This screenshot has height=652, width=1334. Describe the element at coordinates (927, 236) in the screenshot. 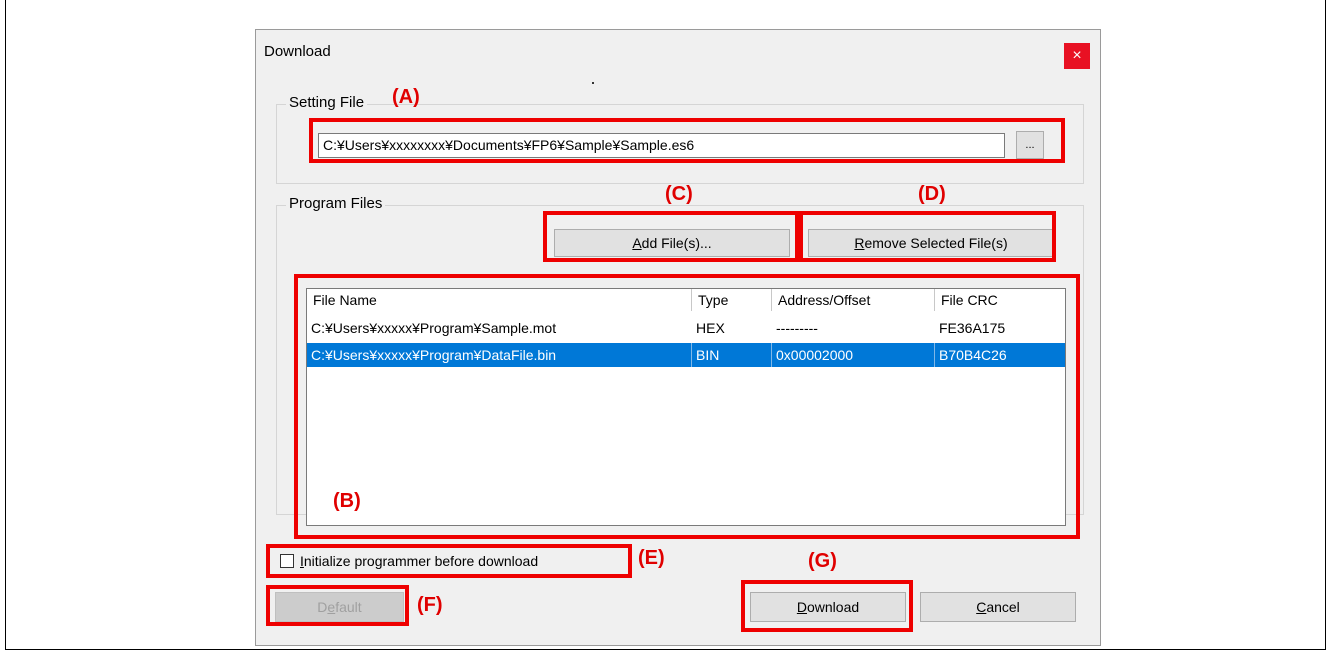

I see `highlight-box-remove-files` at that location.